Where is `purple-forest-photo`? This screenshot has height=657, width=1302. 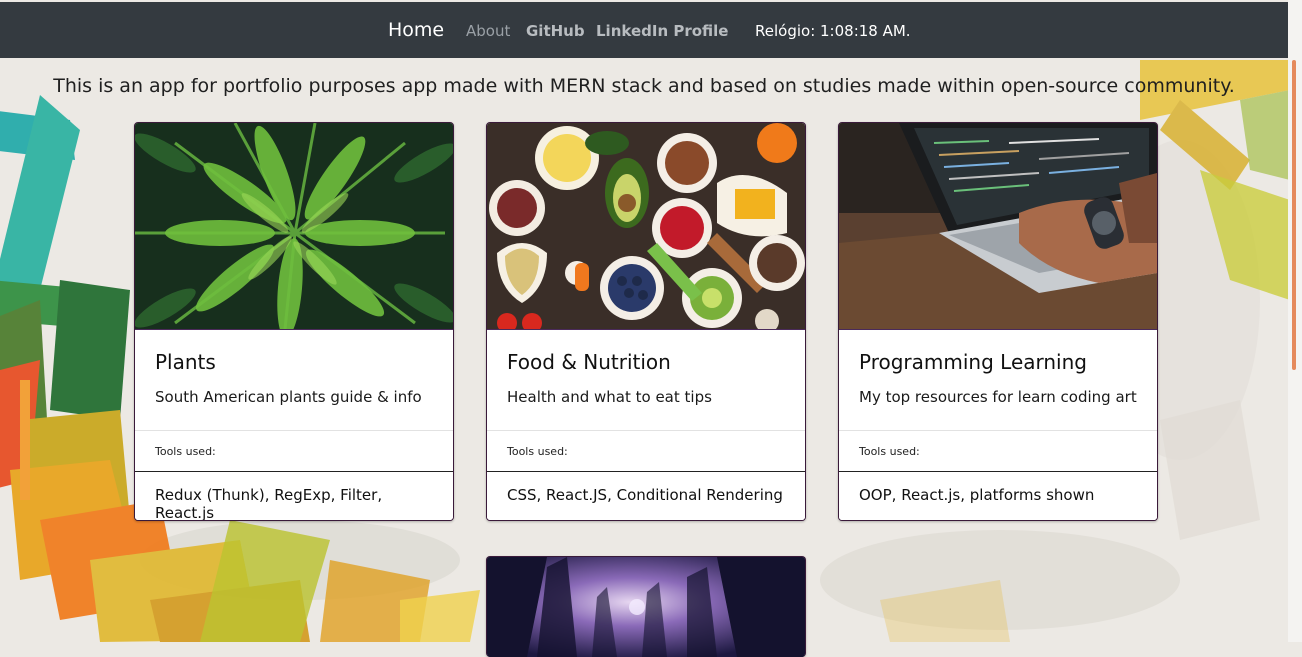 purple-forest-photo is located at coordinates (646, 607).